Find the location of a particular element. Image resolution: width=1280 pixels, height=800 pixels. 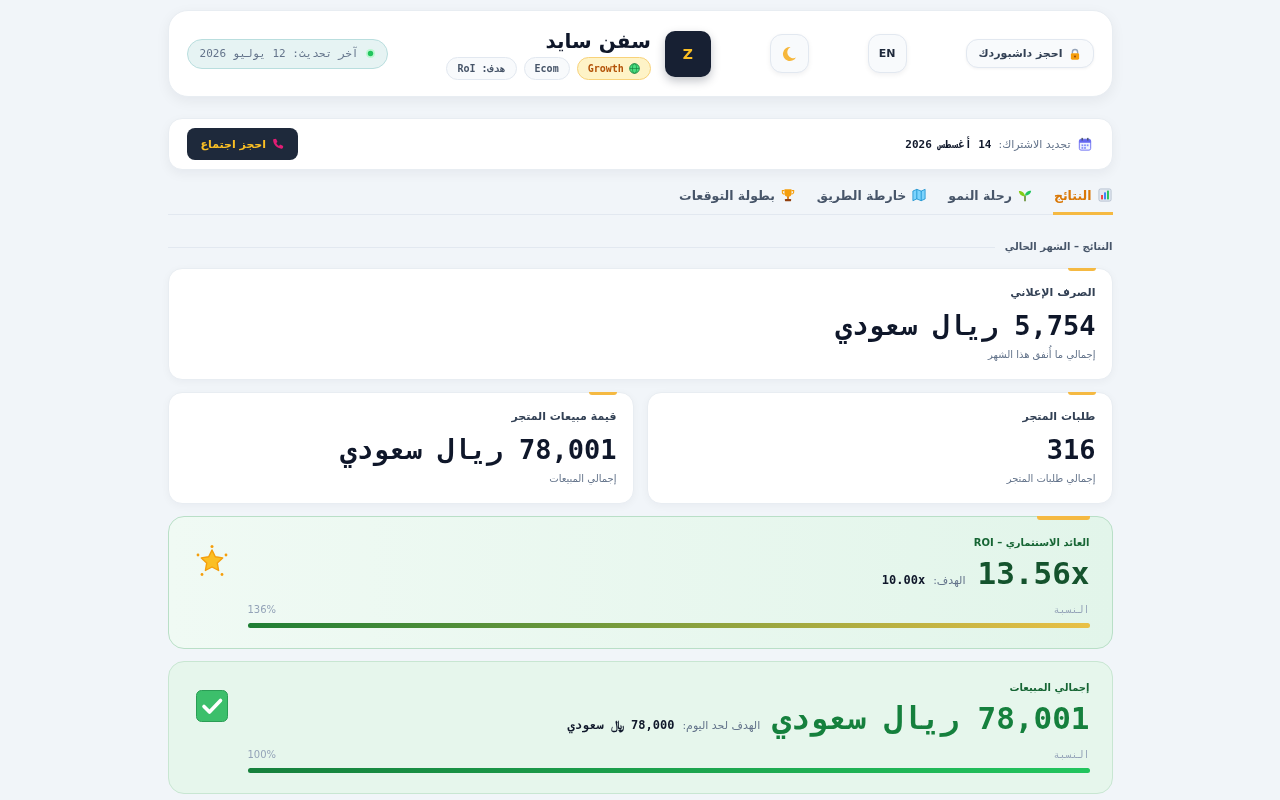

seedling-icon is located at coordinates (1024, 195).